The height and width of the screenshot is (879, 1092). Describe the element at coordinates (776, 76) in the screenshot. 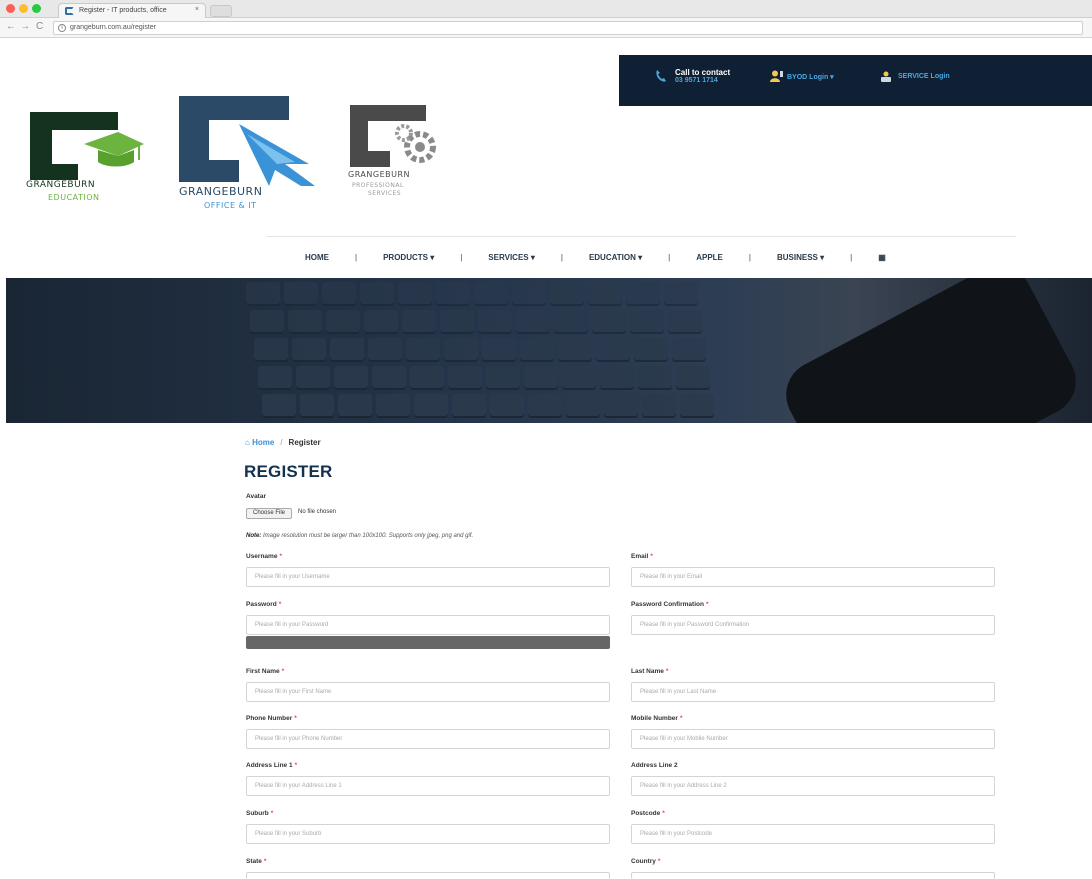

I see `user-login-icon` at that location.